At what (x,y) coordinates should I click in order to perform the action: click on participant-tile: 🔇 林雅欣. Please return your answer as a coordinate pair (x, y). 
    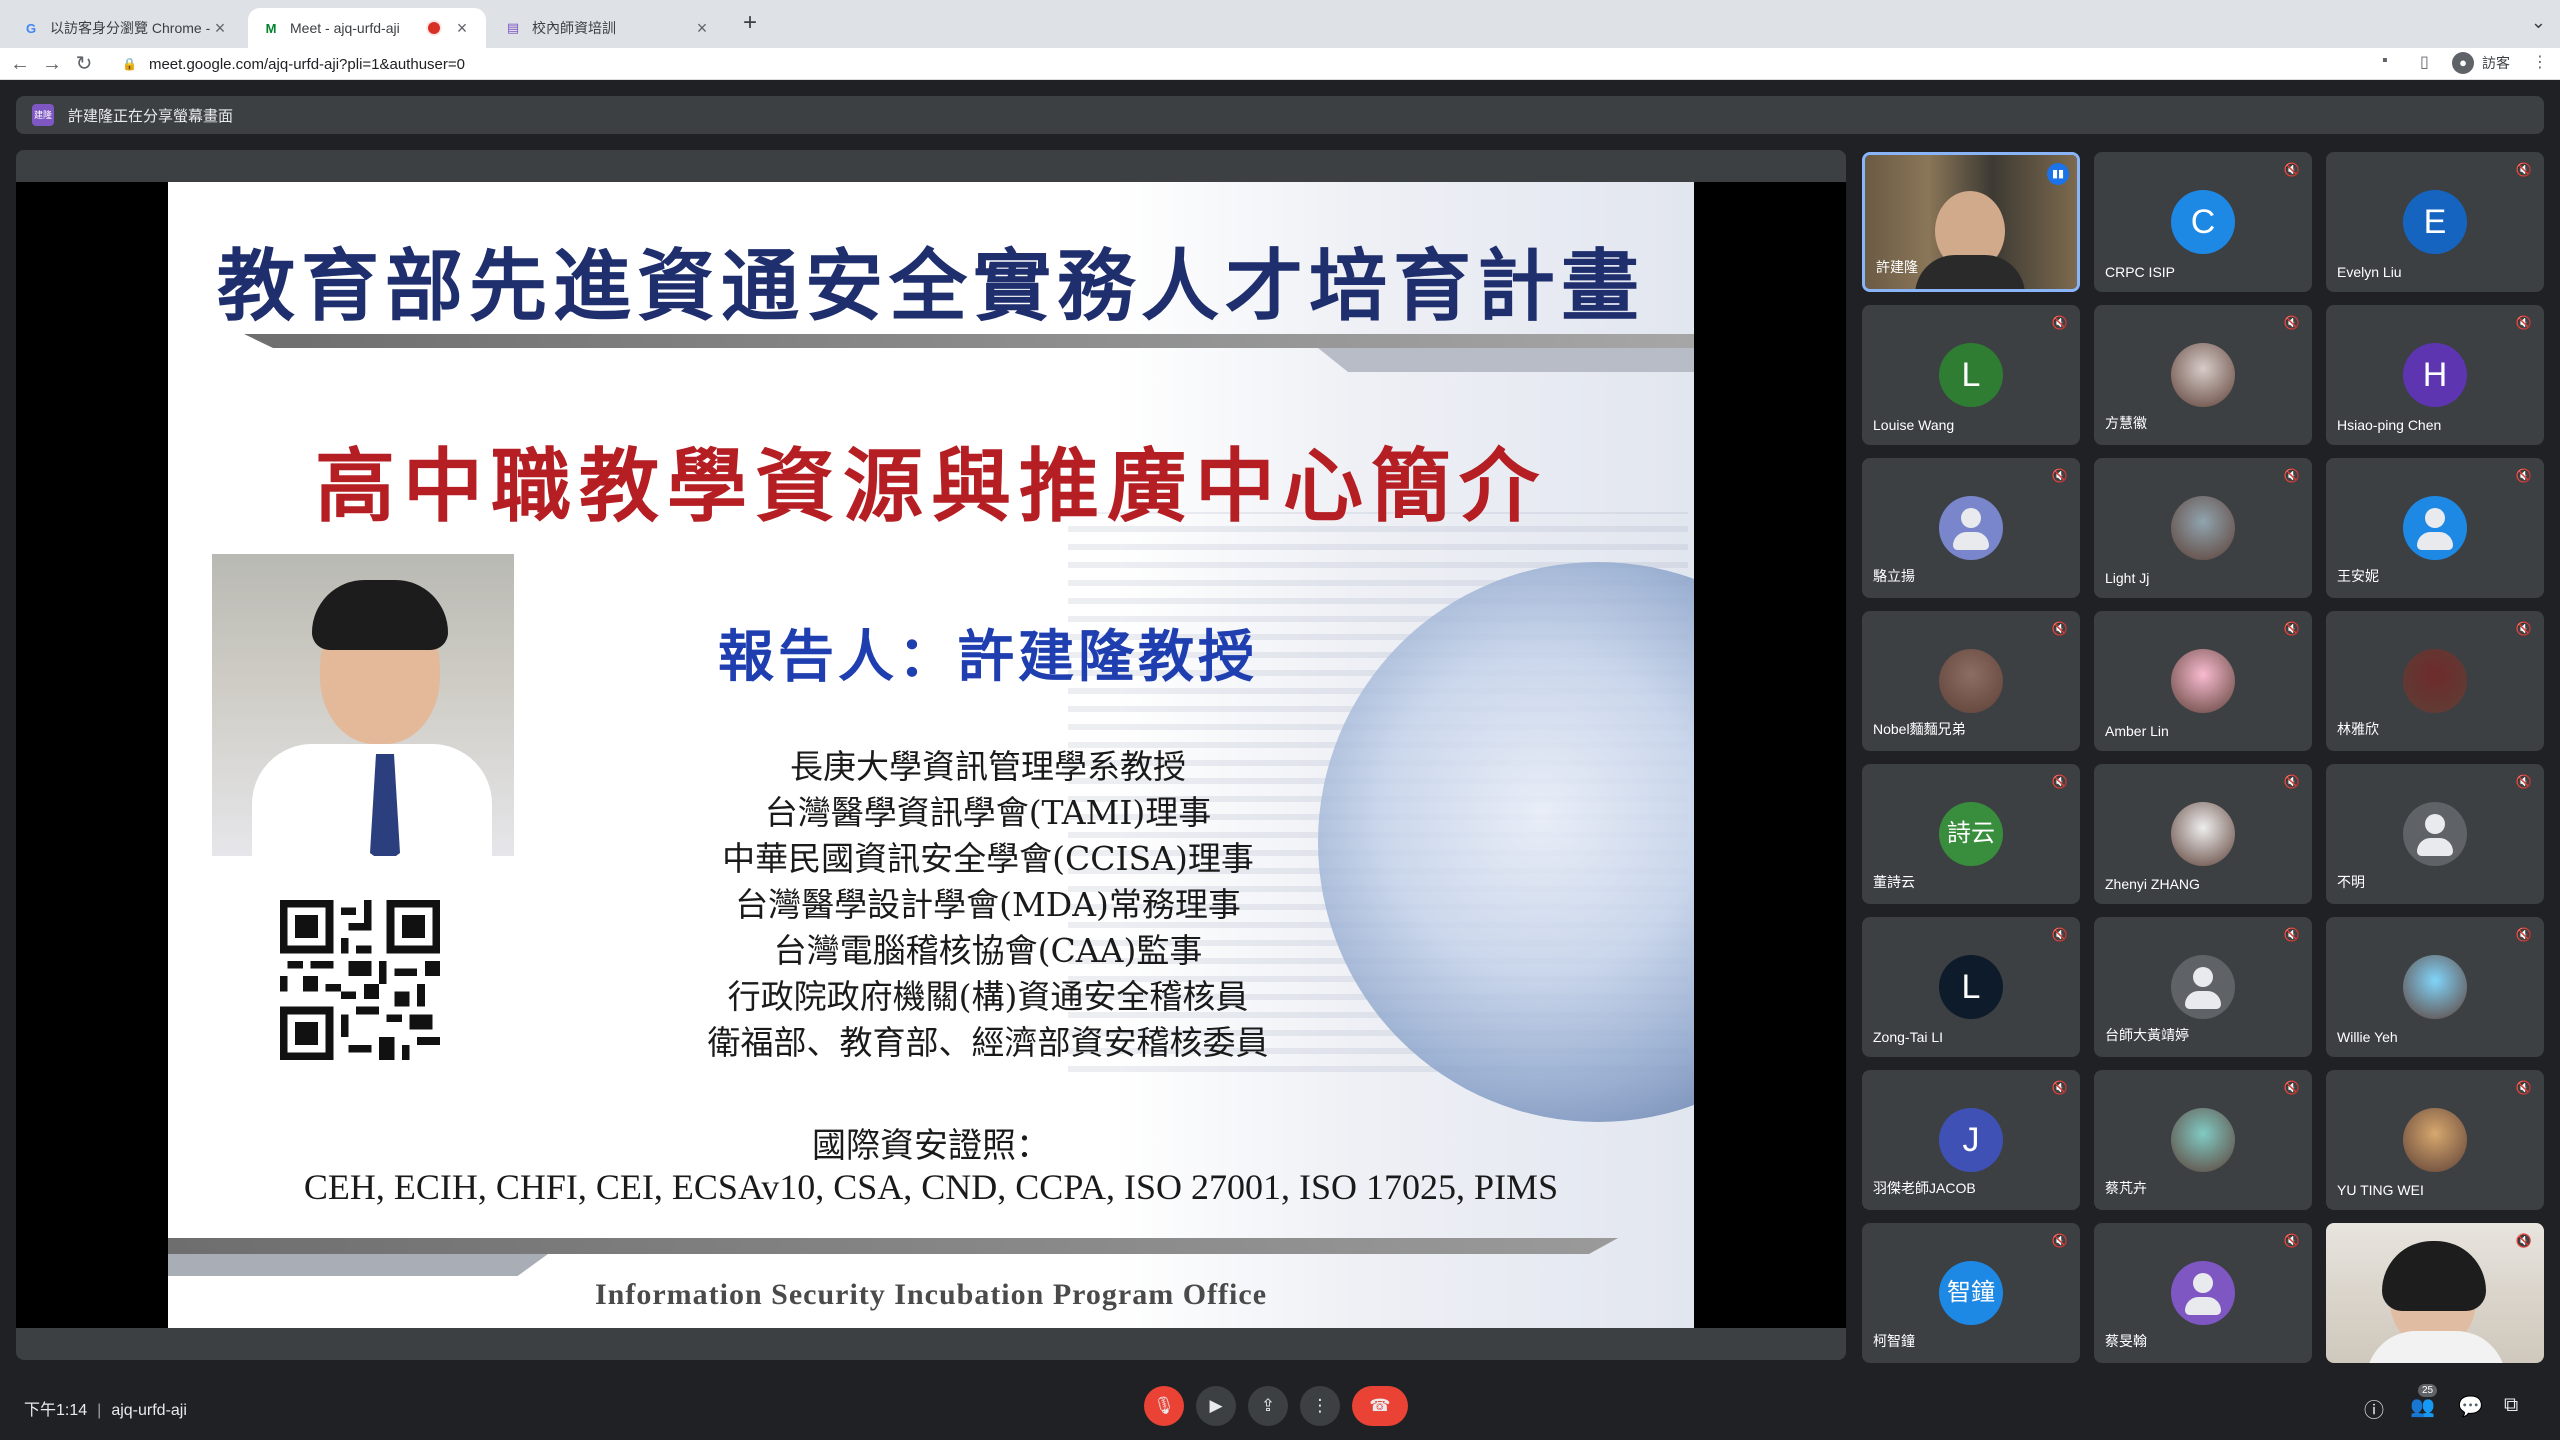
    Looking at the image, I should click on (2435, 681).